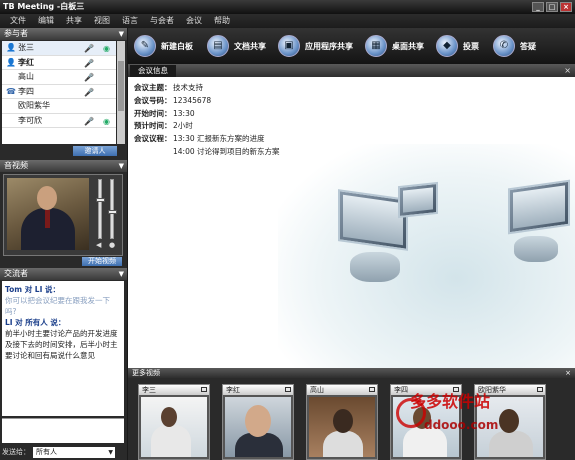 This screenshot has height=460, width=575. What do you see at coordinates (100, 209) in the screenshot?
I see `speaker-volume-slider` at bounding box center [100, 209].